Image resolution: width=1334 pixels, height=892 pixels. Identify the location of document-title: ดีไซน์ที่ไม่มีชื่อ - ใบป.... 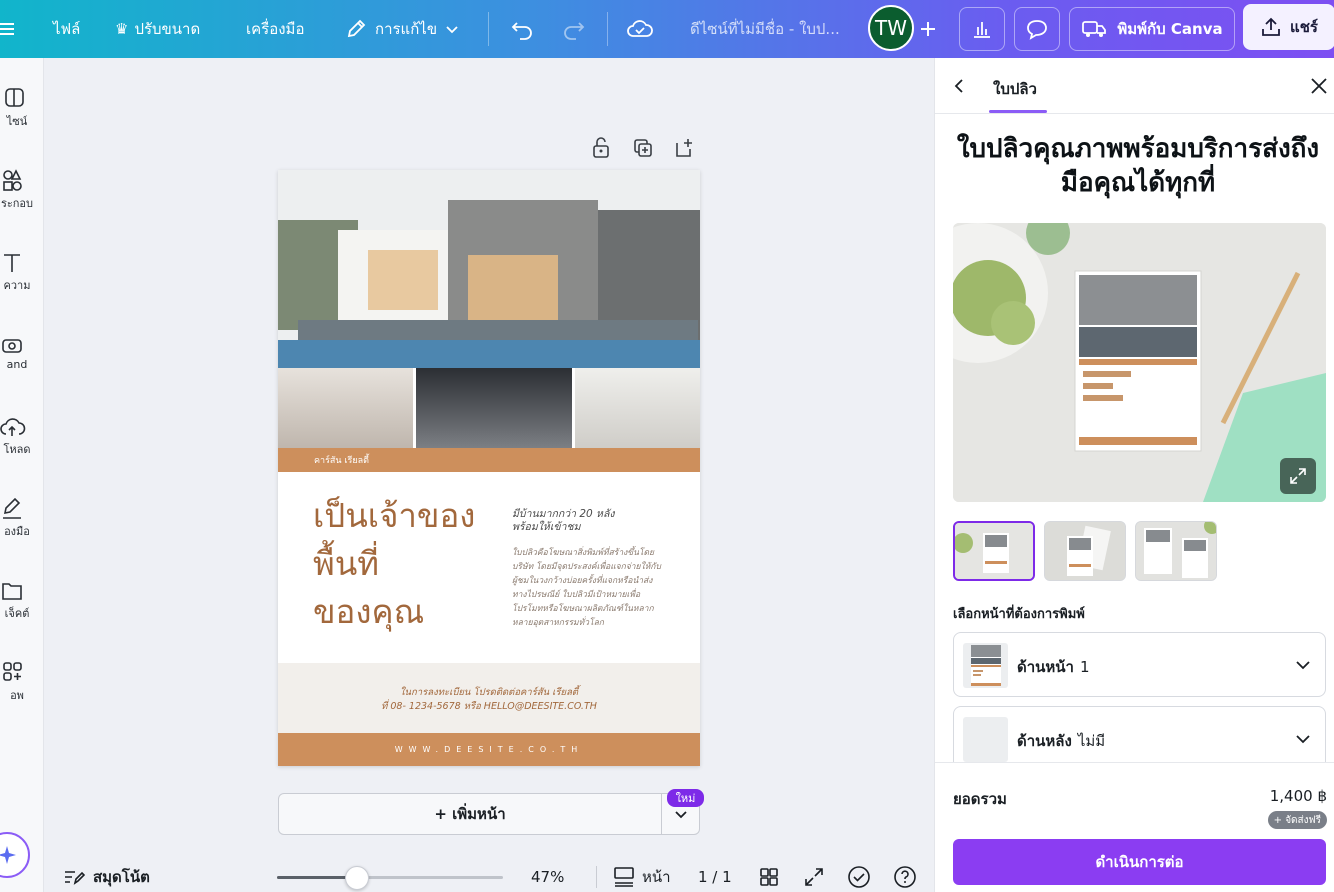
(765, 29).